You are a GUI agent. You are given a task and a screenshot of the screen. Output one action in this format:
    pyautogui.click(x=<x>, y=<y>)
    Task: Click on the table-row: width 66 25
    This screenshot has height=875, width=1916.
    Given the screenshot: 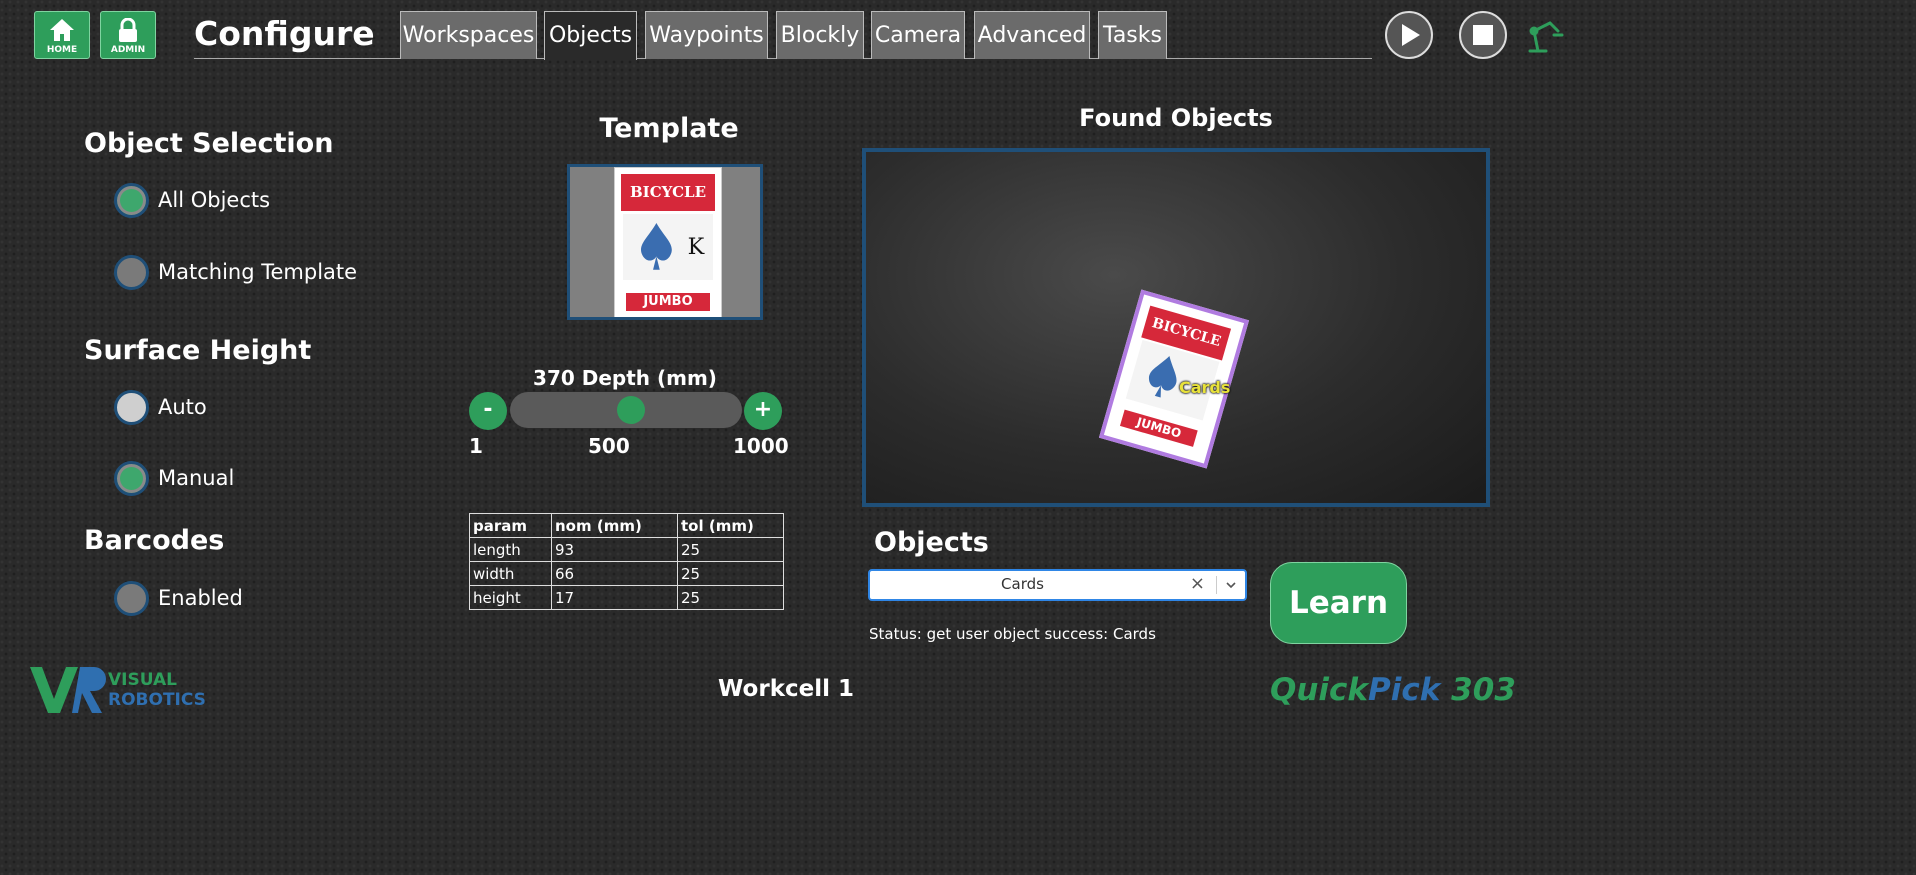 What is the action you would take?
    pyautogui.click(x=626, y=573)
    